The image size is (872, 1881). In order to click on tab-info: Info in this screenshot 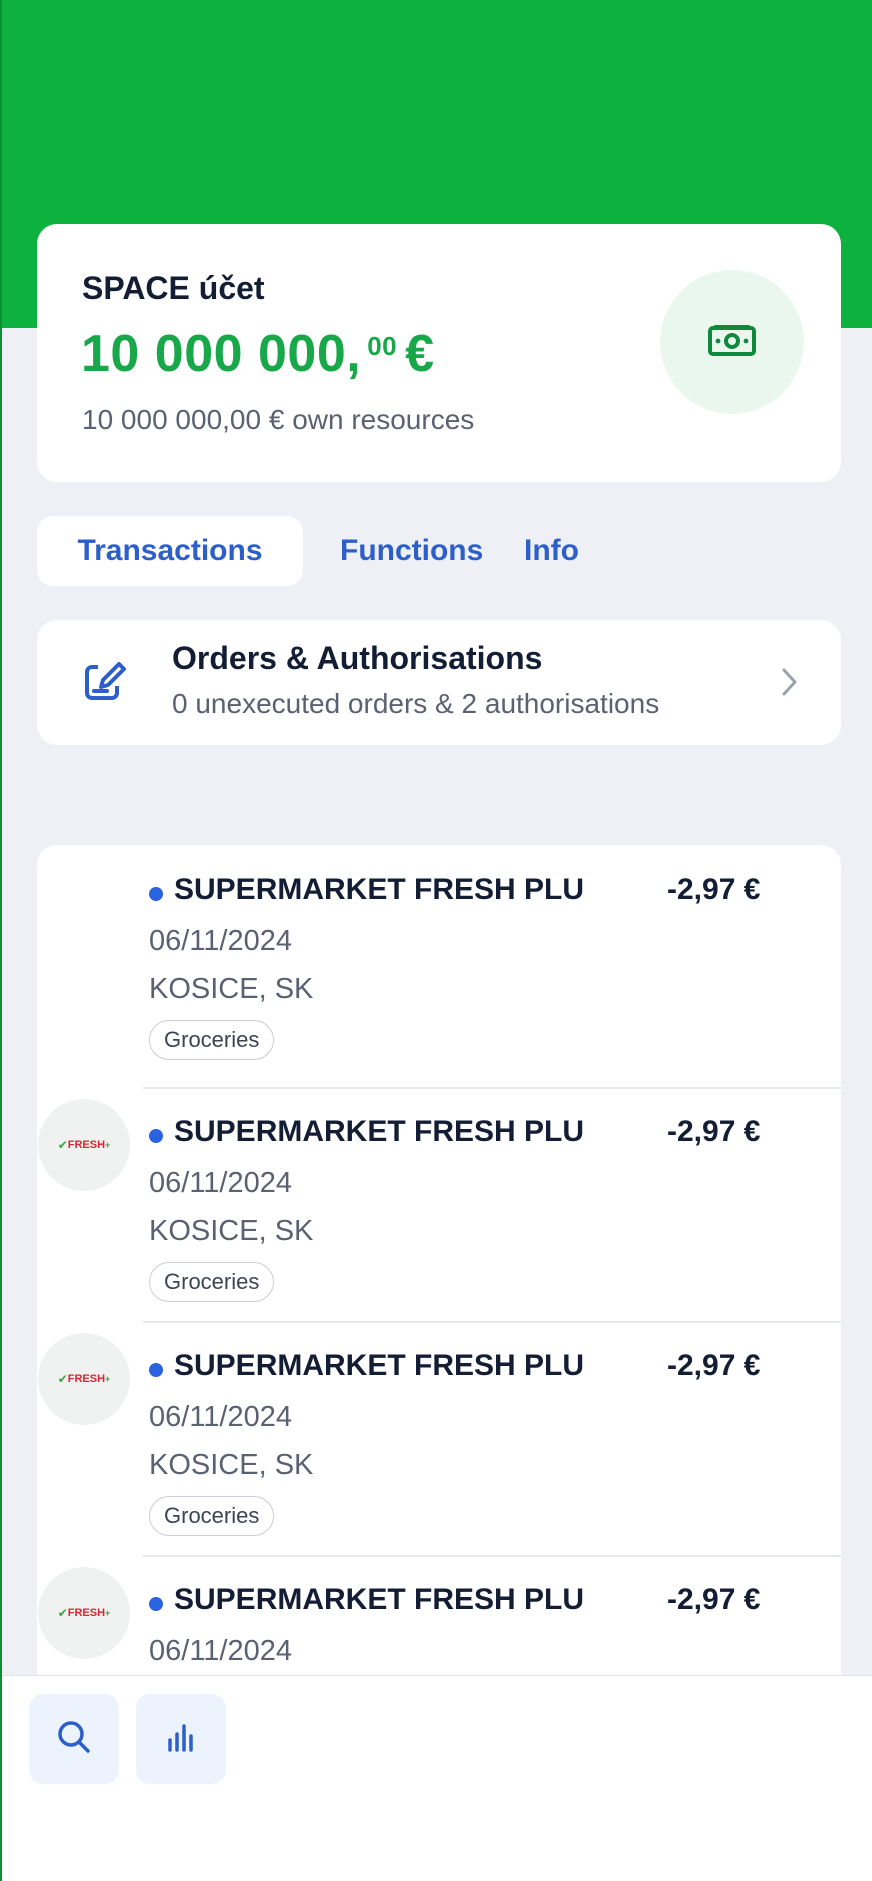, I will do `click(551, 551)`.